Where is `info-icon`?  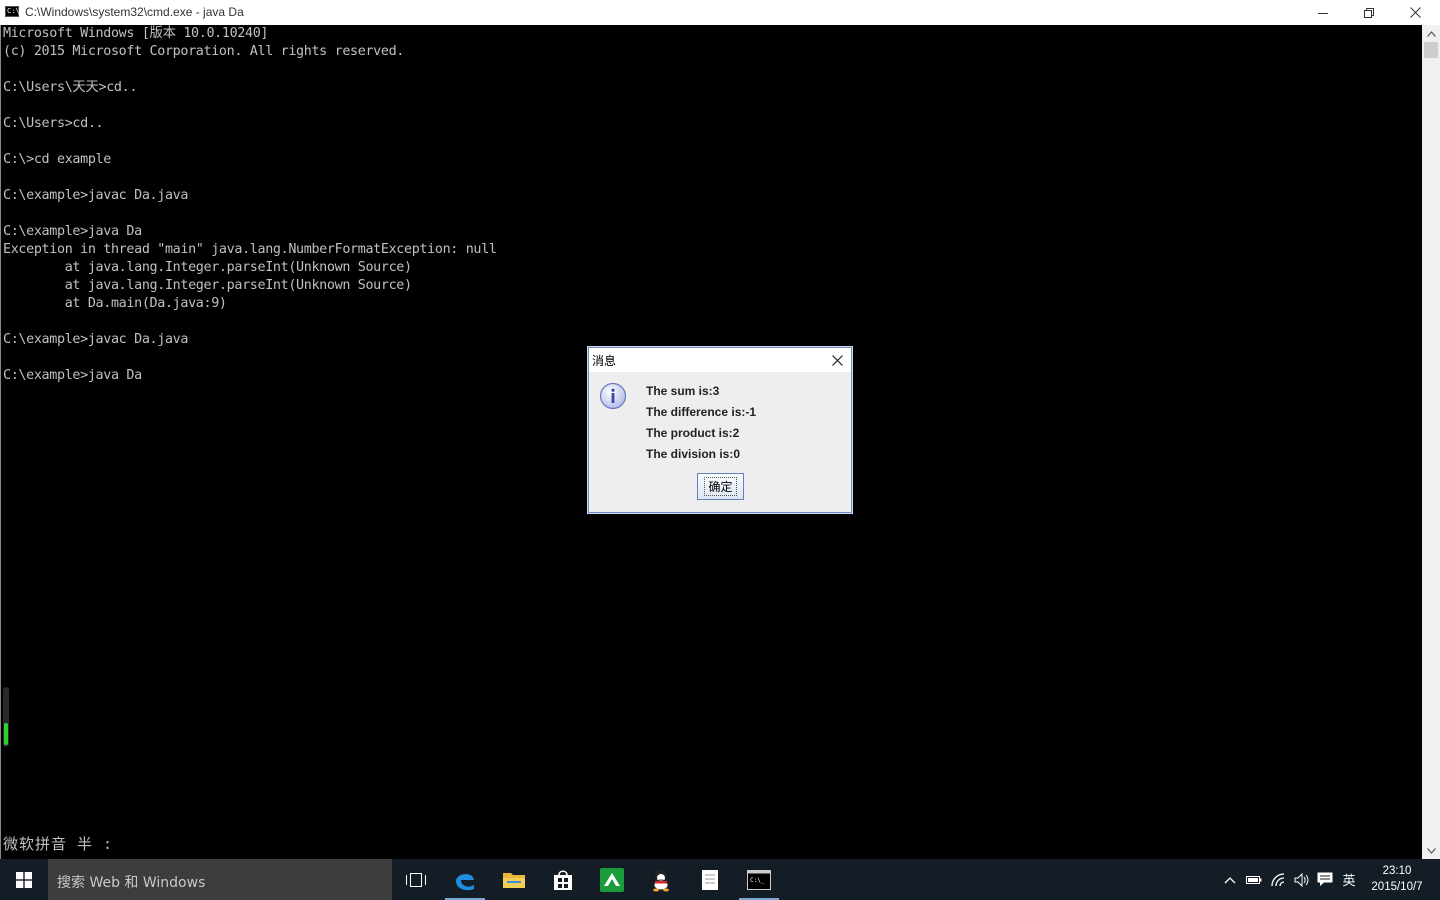
info-icon is located at coordinates (613, 396).